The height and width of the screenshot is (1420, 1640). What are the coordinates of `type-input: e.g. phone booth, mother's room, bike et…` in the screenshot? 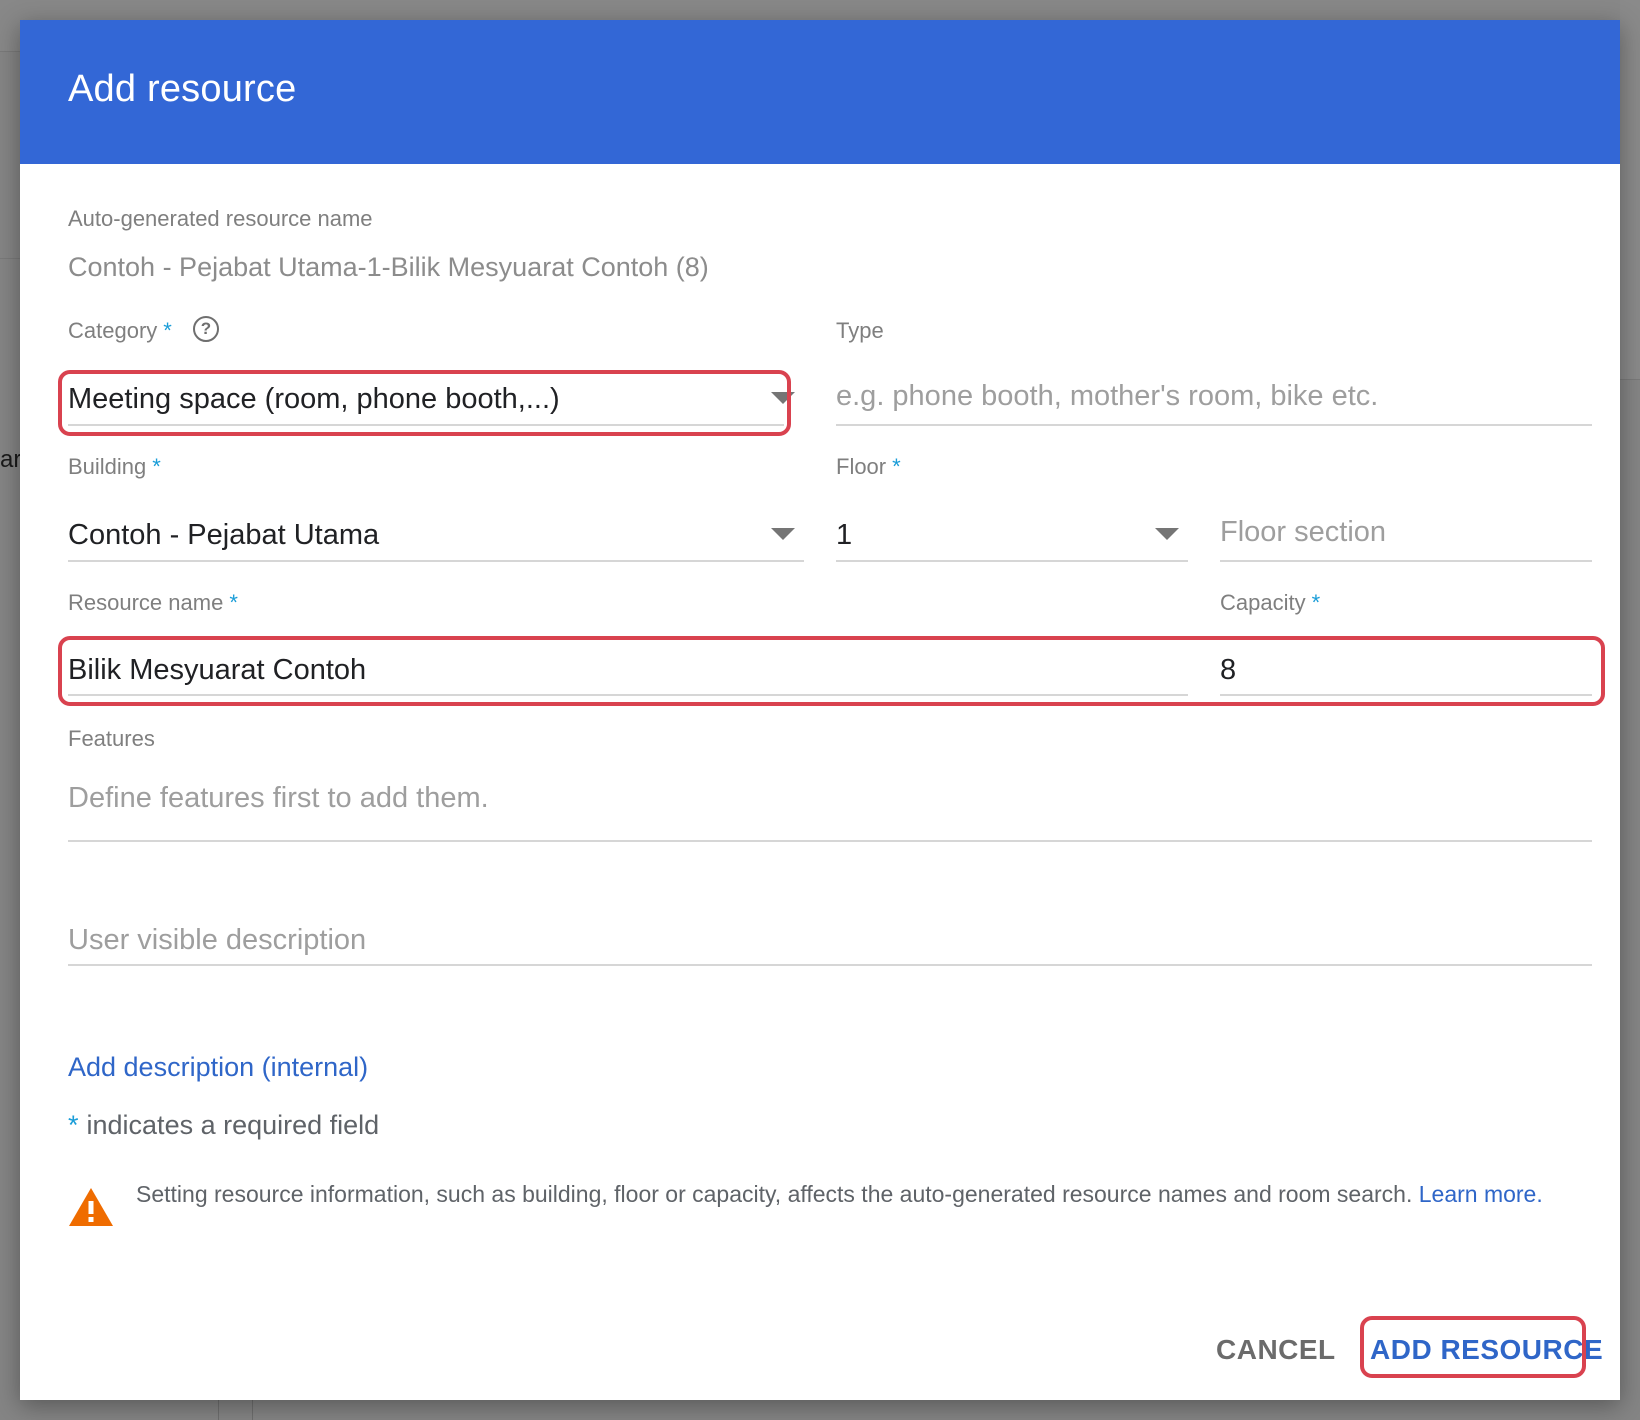 It's located at (1107, 396).